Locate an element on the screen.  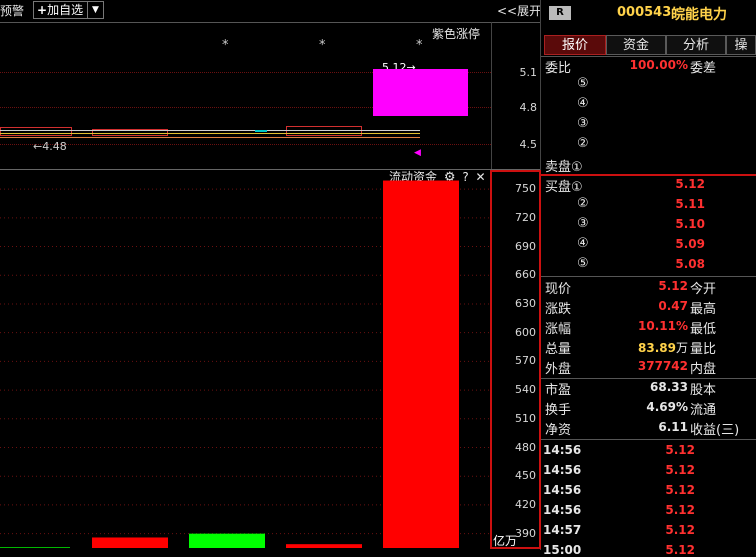
ma-line-white is located at coordinates (210, 130).